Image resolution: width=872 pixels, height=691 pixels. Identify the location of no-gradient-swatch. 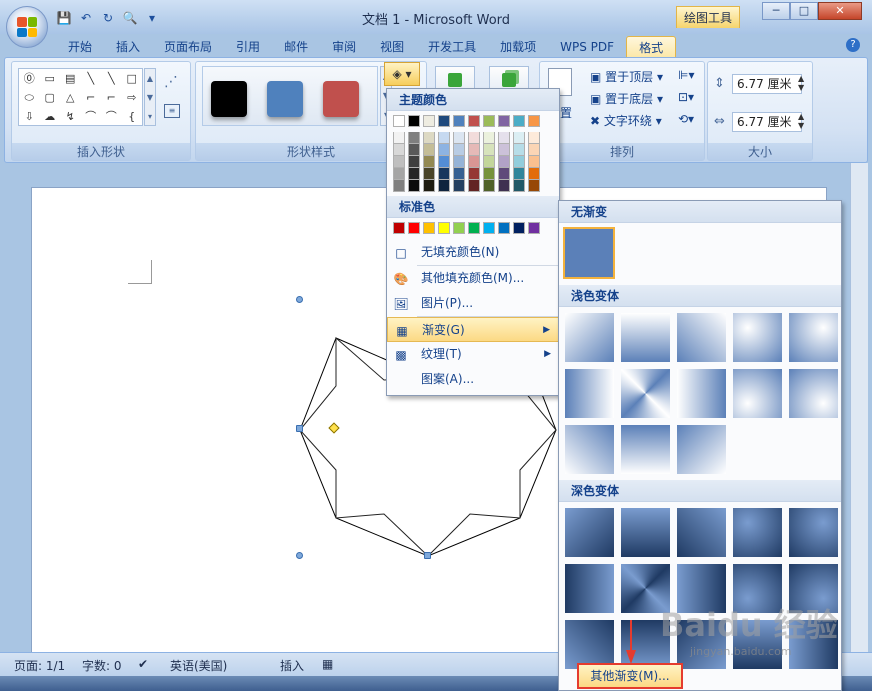
(589, 253).